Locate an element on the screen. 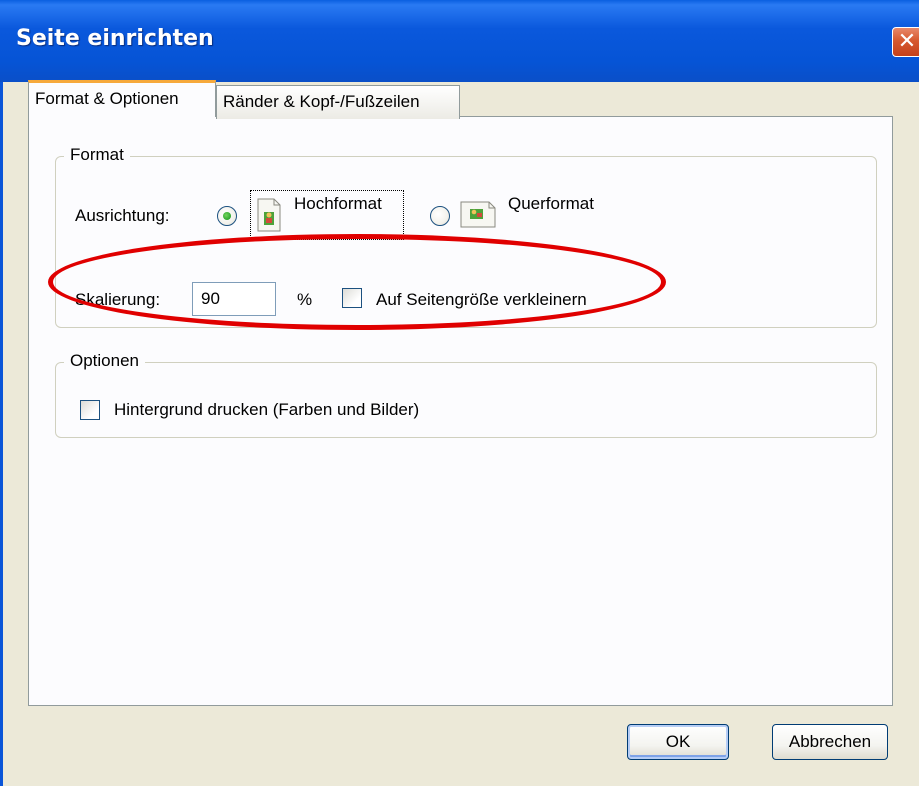  scaling-label: Skalierung: is located at coordinates (118, 299).